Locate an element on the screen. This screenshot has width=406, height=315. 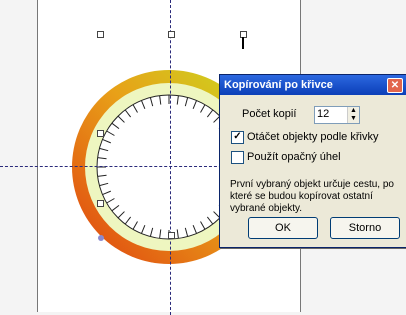
copy-count-value: 12 is located at coordinates (323, 114).